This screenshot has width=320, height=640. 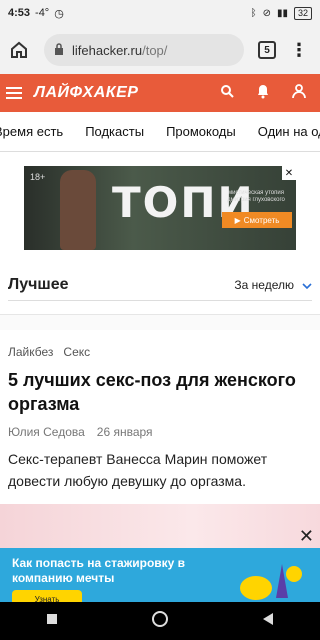 What do you see at coordinates (289, 173) in the screenshot?
I see `ad-close-icon: ✕` at bounding box center [289, 173].